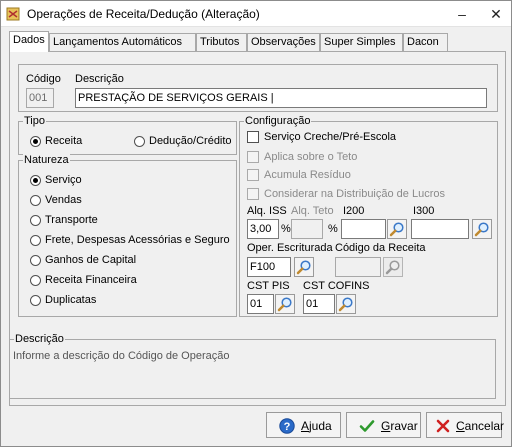 This screenshot has width=512, height=447. I want to click on natureza-transporte-label: Transporte, so click(71, 220).